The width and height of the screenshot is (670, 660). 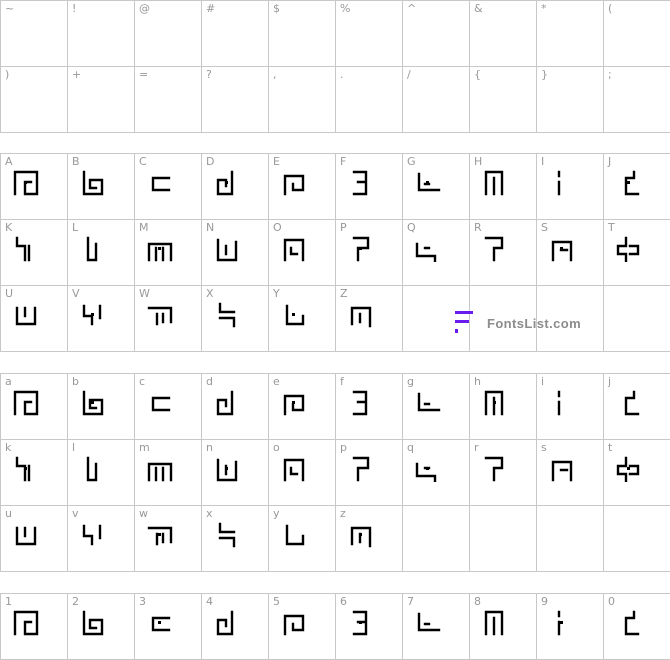 I want to click on glyph-cell: Z, so click(x=369, y=319).